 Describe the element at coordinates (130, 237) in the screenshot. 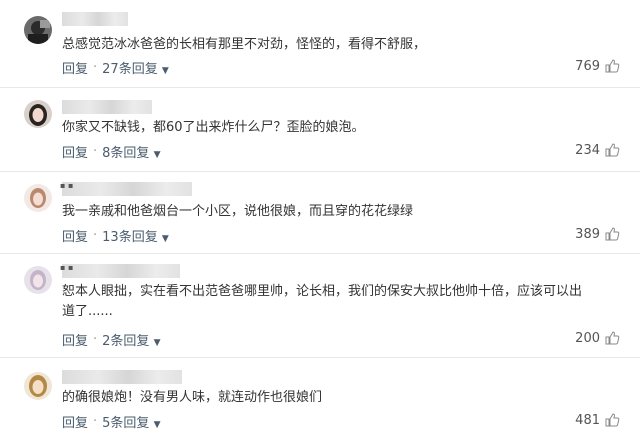

I see `replies-count: 13条回复` at that location.